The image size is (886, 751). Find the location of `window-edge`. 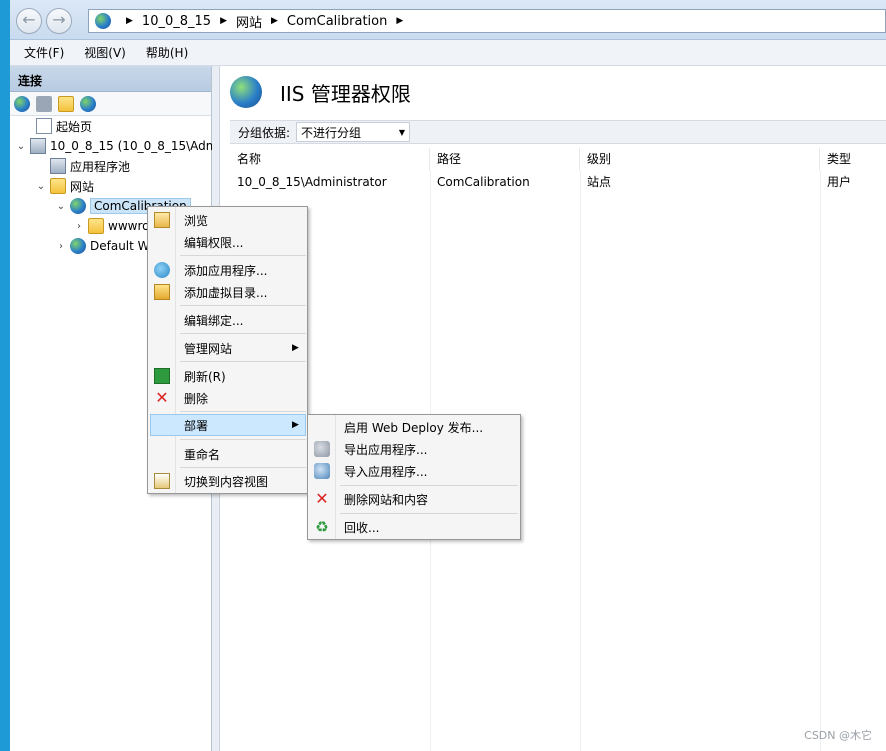

window-edge is located at coordinates (5, 375).